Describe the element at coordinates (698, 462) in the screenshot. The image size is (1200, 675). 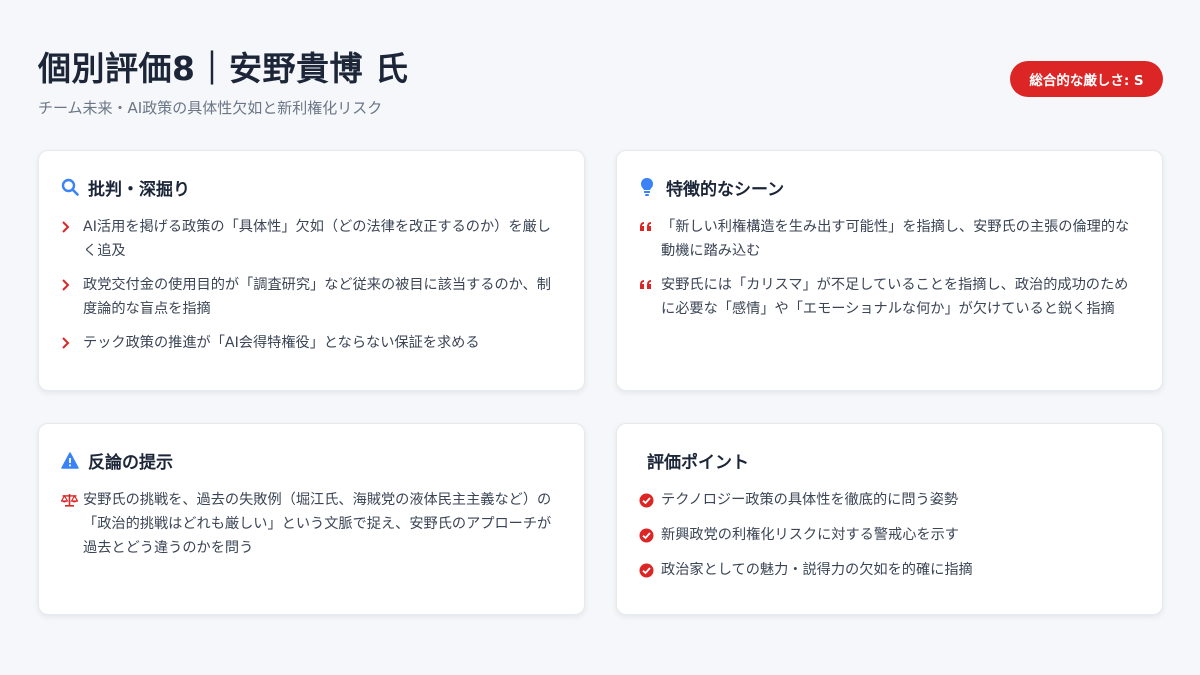
I see `points-title: 評価ポイント` at that location.